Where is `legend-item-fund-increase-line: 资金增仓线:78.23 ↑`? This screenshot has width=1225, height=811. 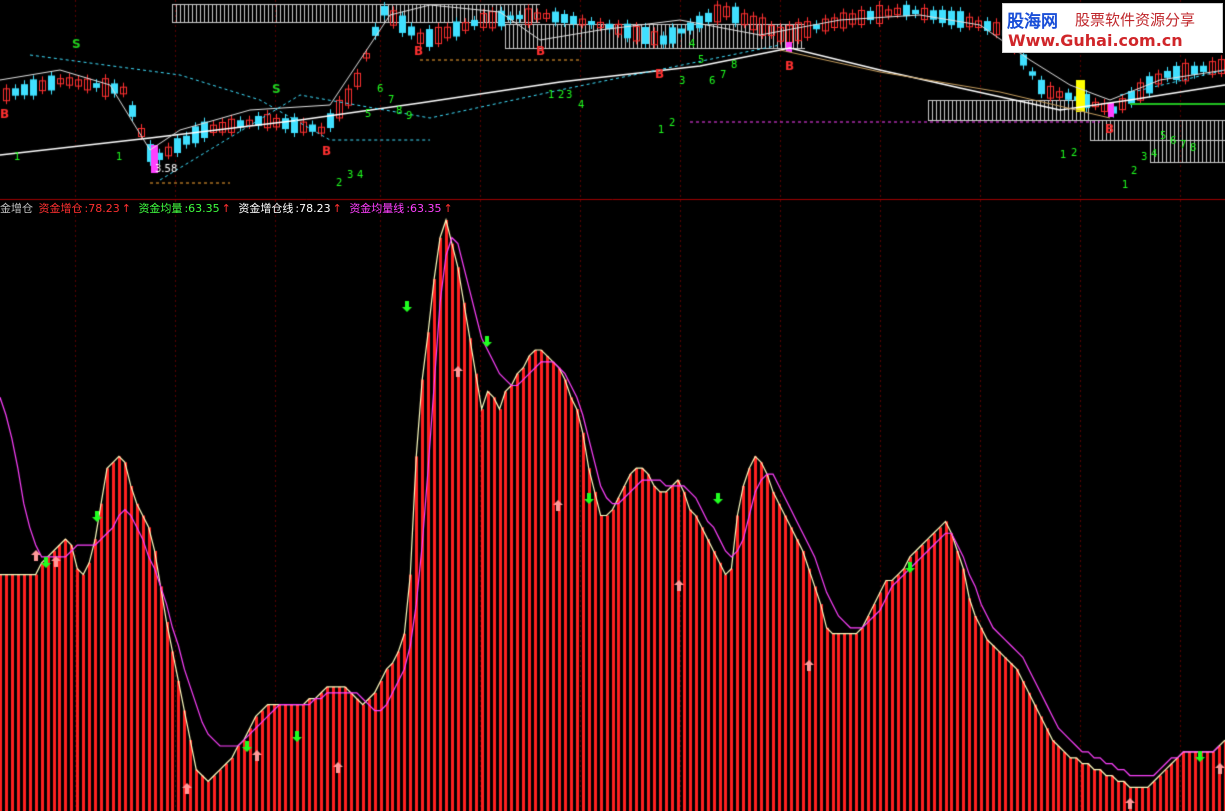
legend-item-fund-increase-line: 资金增仓线:78.23 ↑ is located at coordinates (290, 208).